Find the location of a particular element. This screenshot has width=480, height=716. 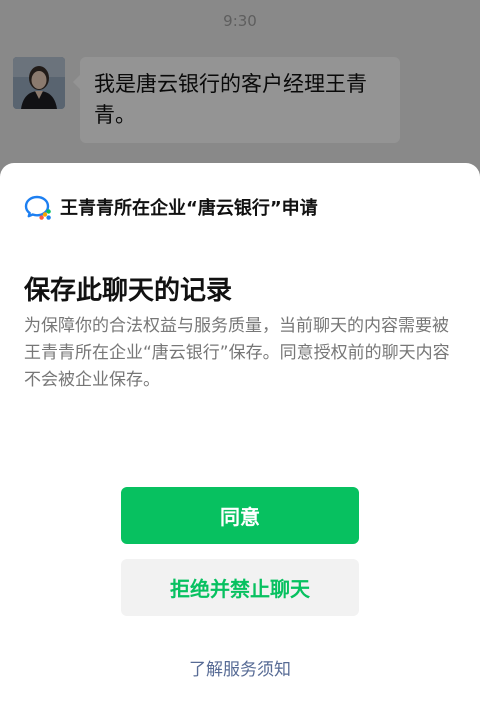

agree-button: 同意 is located at coordinates (240, 515).